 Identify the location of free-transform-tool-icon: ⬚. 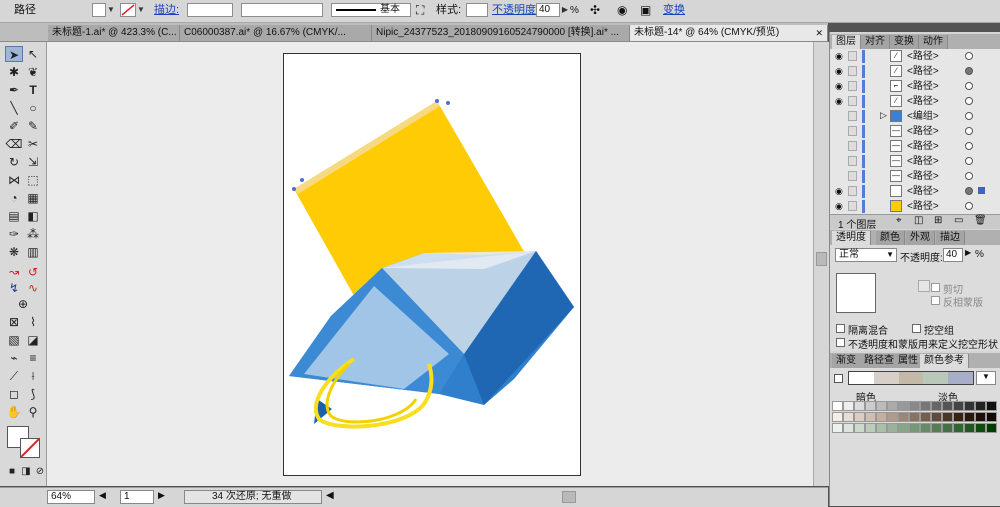
(33, 180).